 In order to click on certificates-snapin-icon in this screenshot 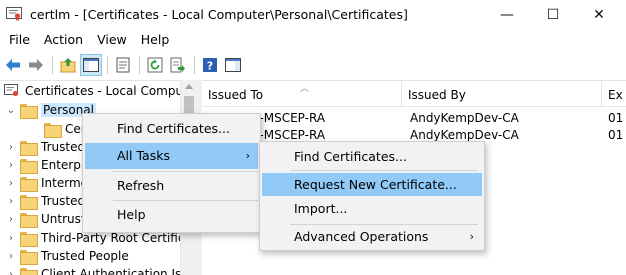, I will do `click(11, 90)`.